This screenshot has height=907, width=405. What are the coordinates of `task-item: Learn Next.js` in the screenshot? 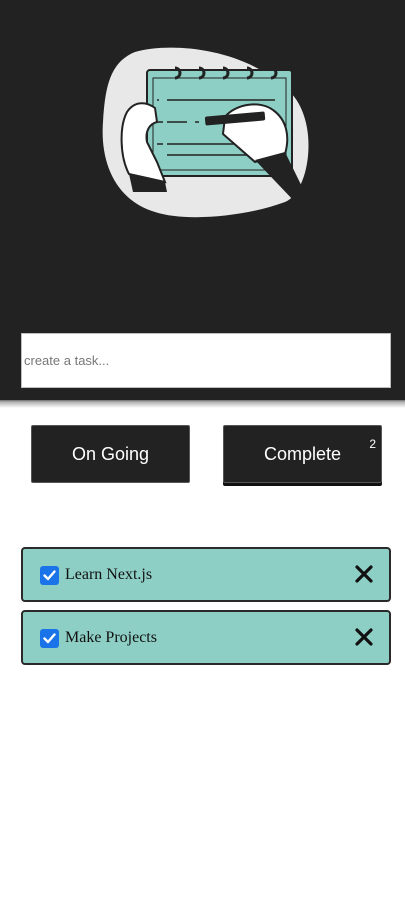 It's located at (206, 574).